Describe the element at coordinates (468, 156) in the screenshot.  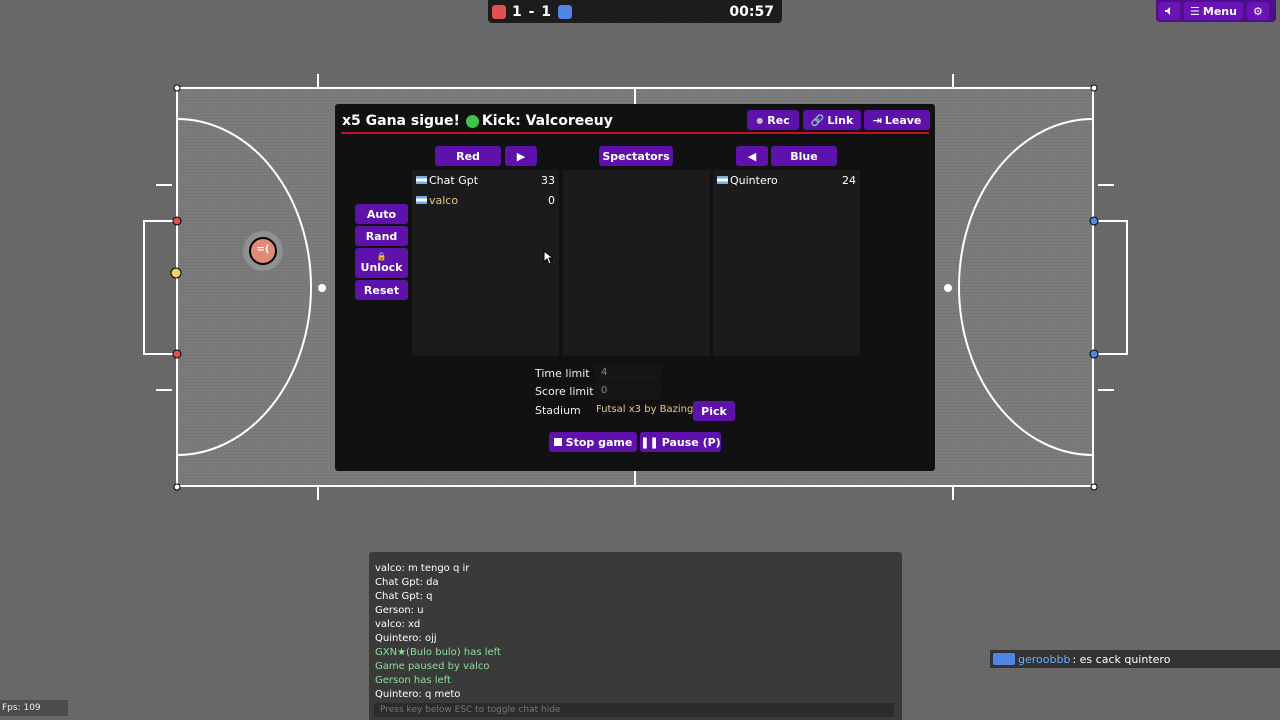
I see `join-red-button: Red` at that location.